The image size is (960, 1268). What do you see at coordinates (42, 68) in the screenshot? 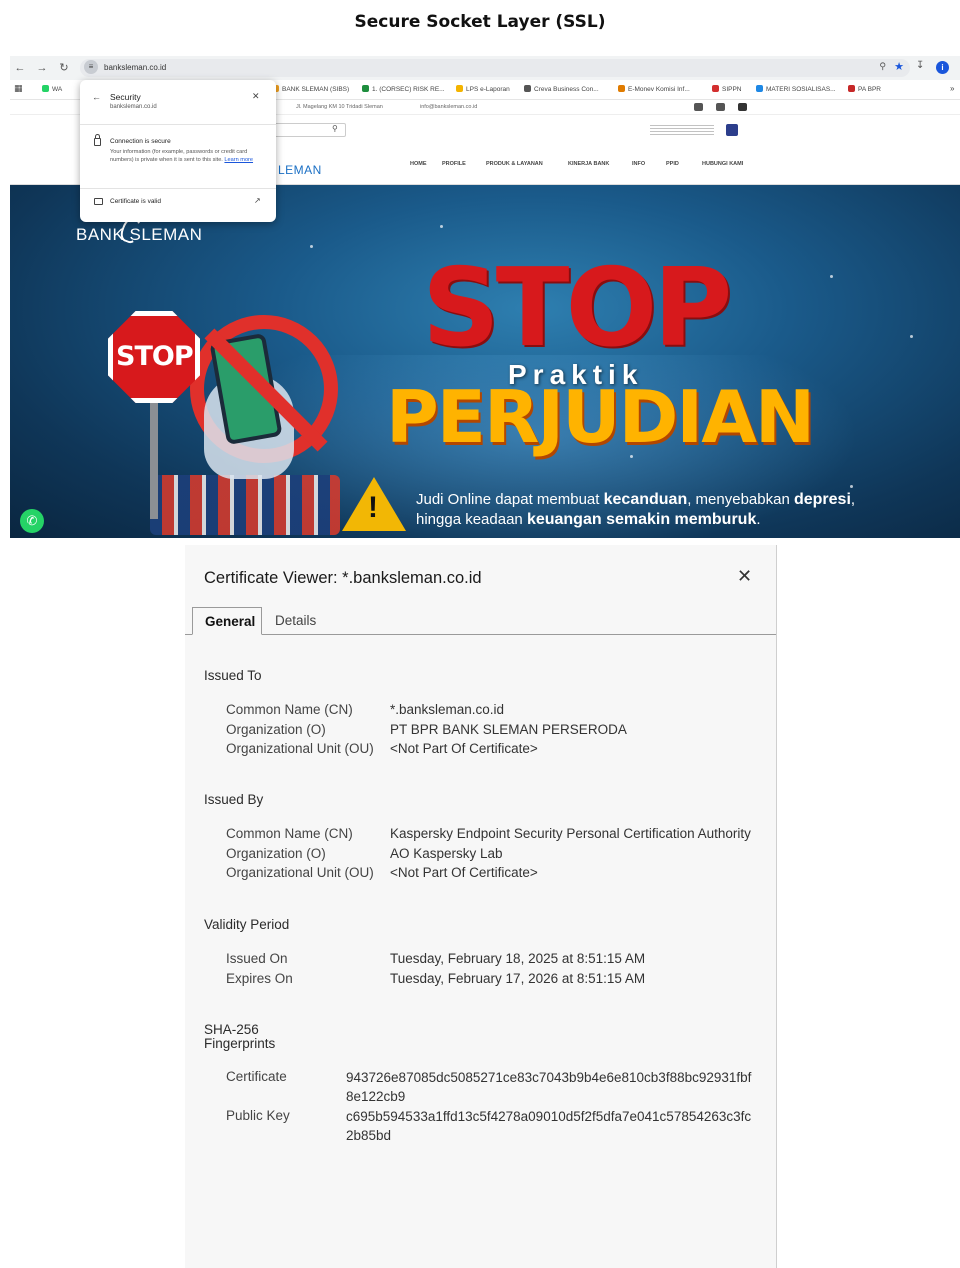
I see `forward-icon: →` at bounding box center [42, 68].